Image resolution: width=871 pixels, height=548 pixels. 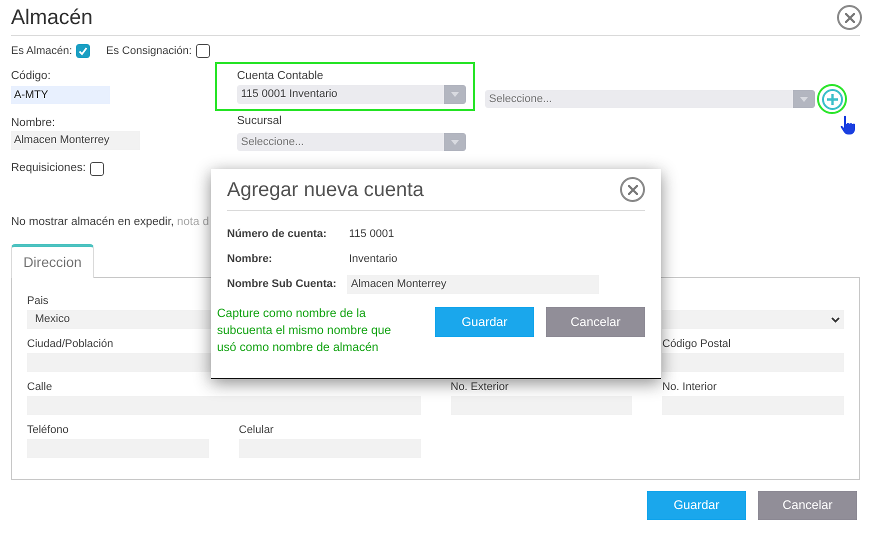 I want to click on field-label: Código:, so click(x=31, y=76).